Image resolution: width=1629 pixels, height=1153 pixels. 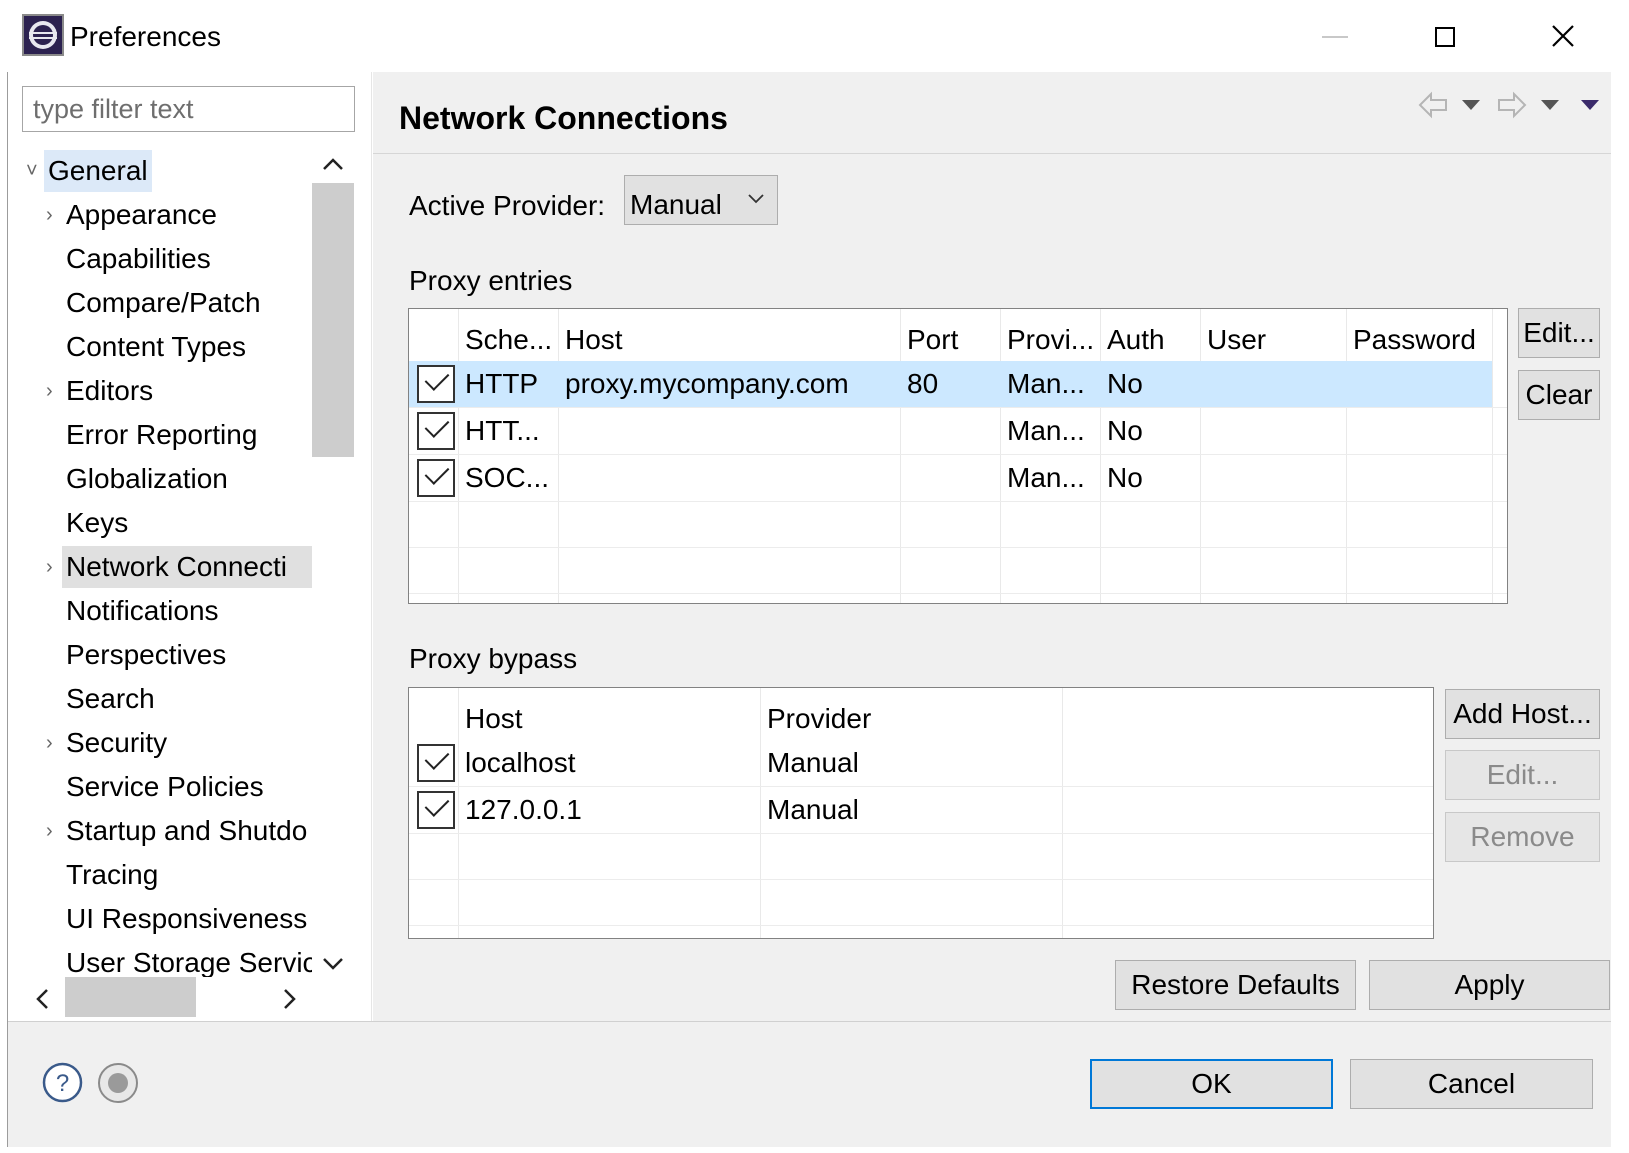 I want to click on tree-vertical-scroll-thumb, so click(x=333, y=320).